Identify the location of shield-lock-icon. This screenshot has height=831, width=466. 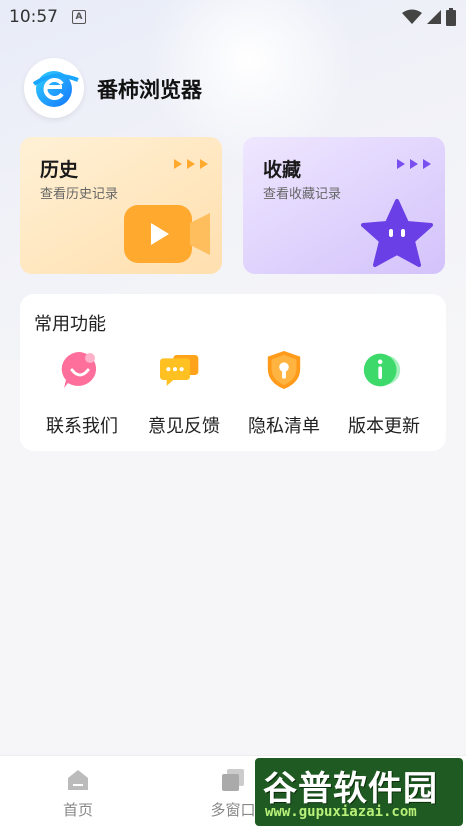
(284, 370).